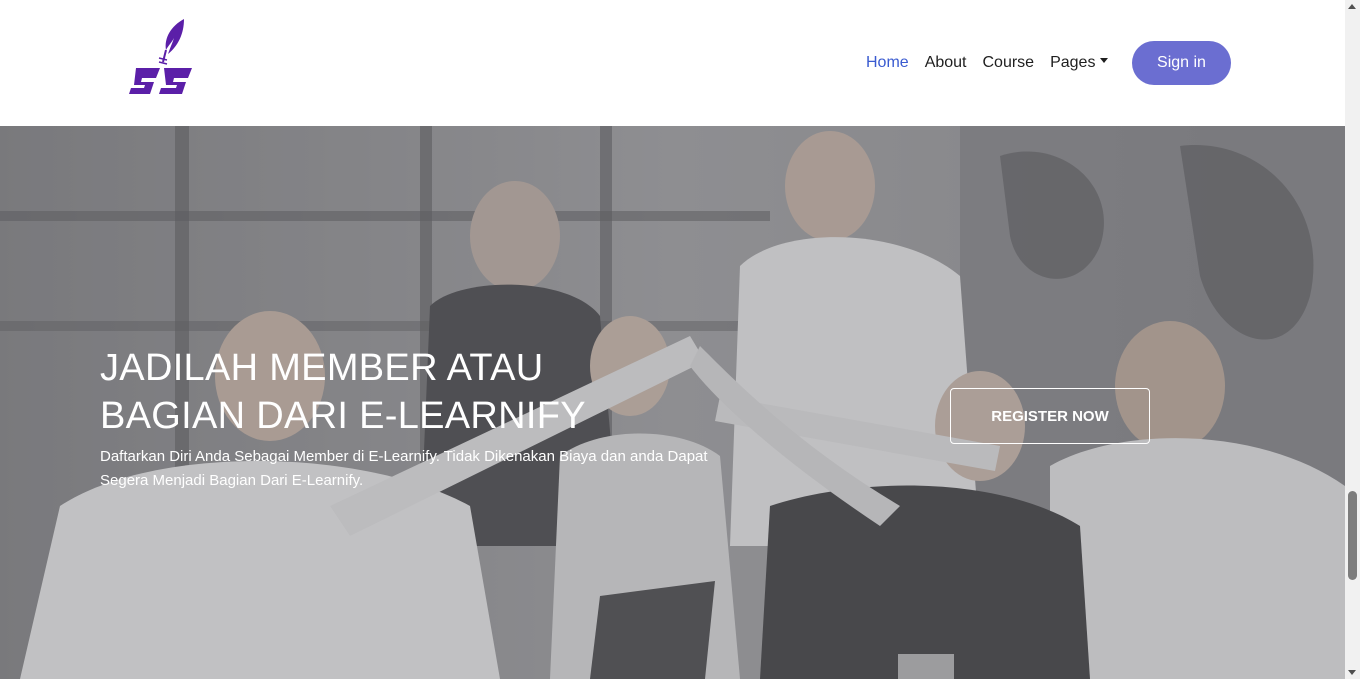  I want to click on scroll-down-arrow-icon, so click(1352, 672).